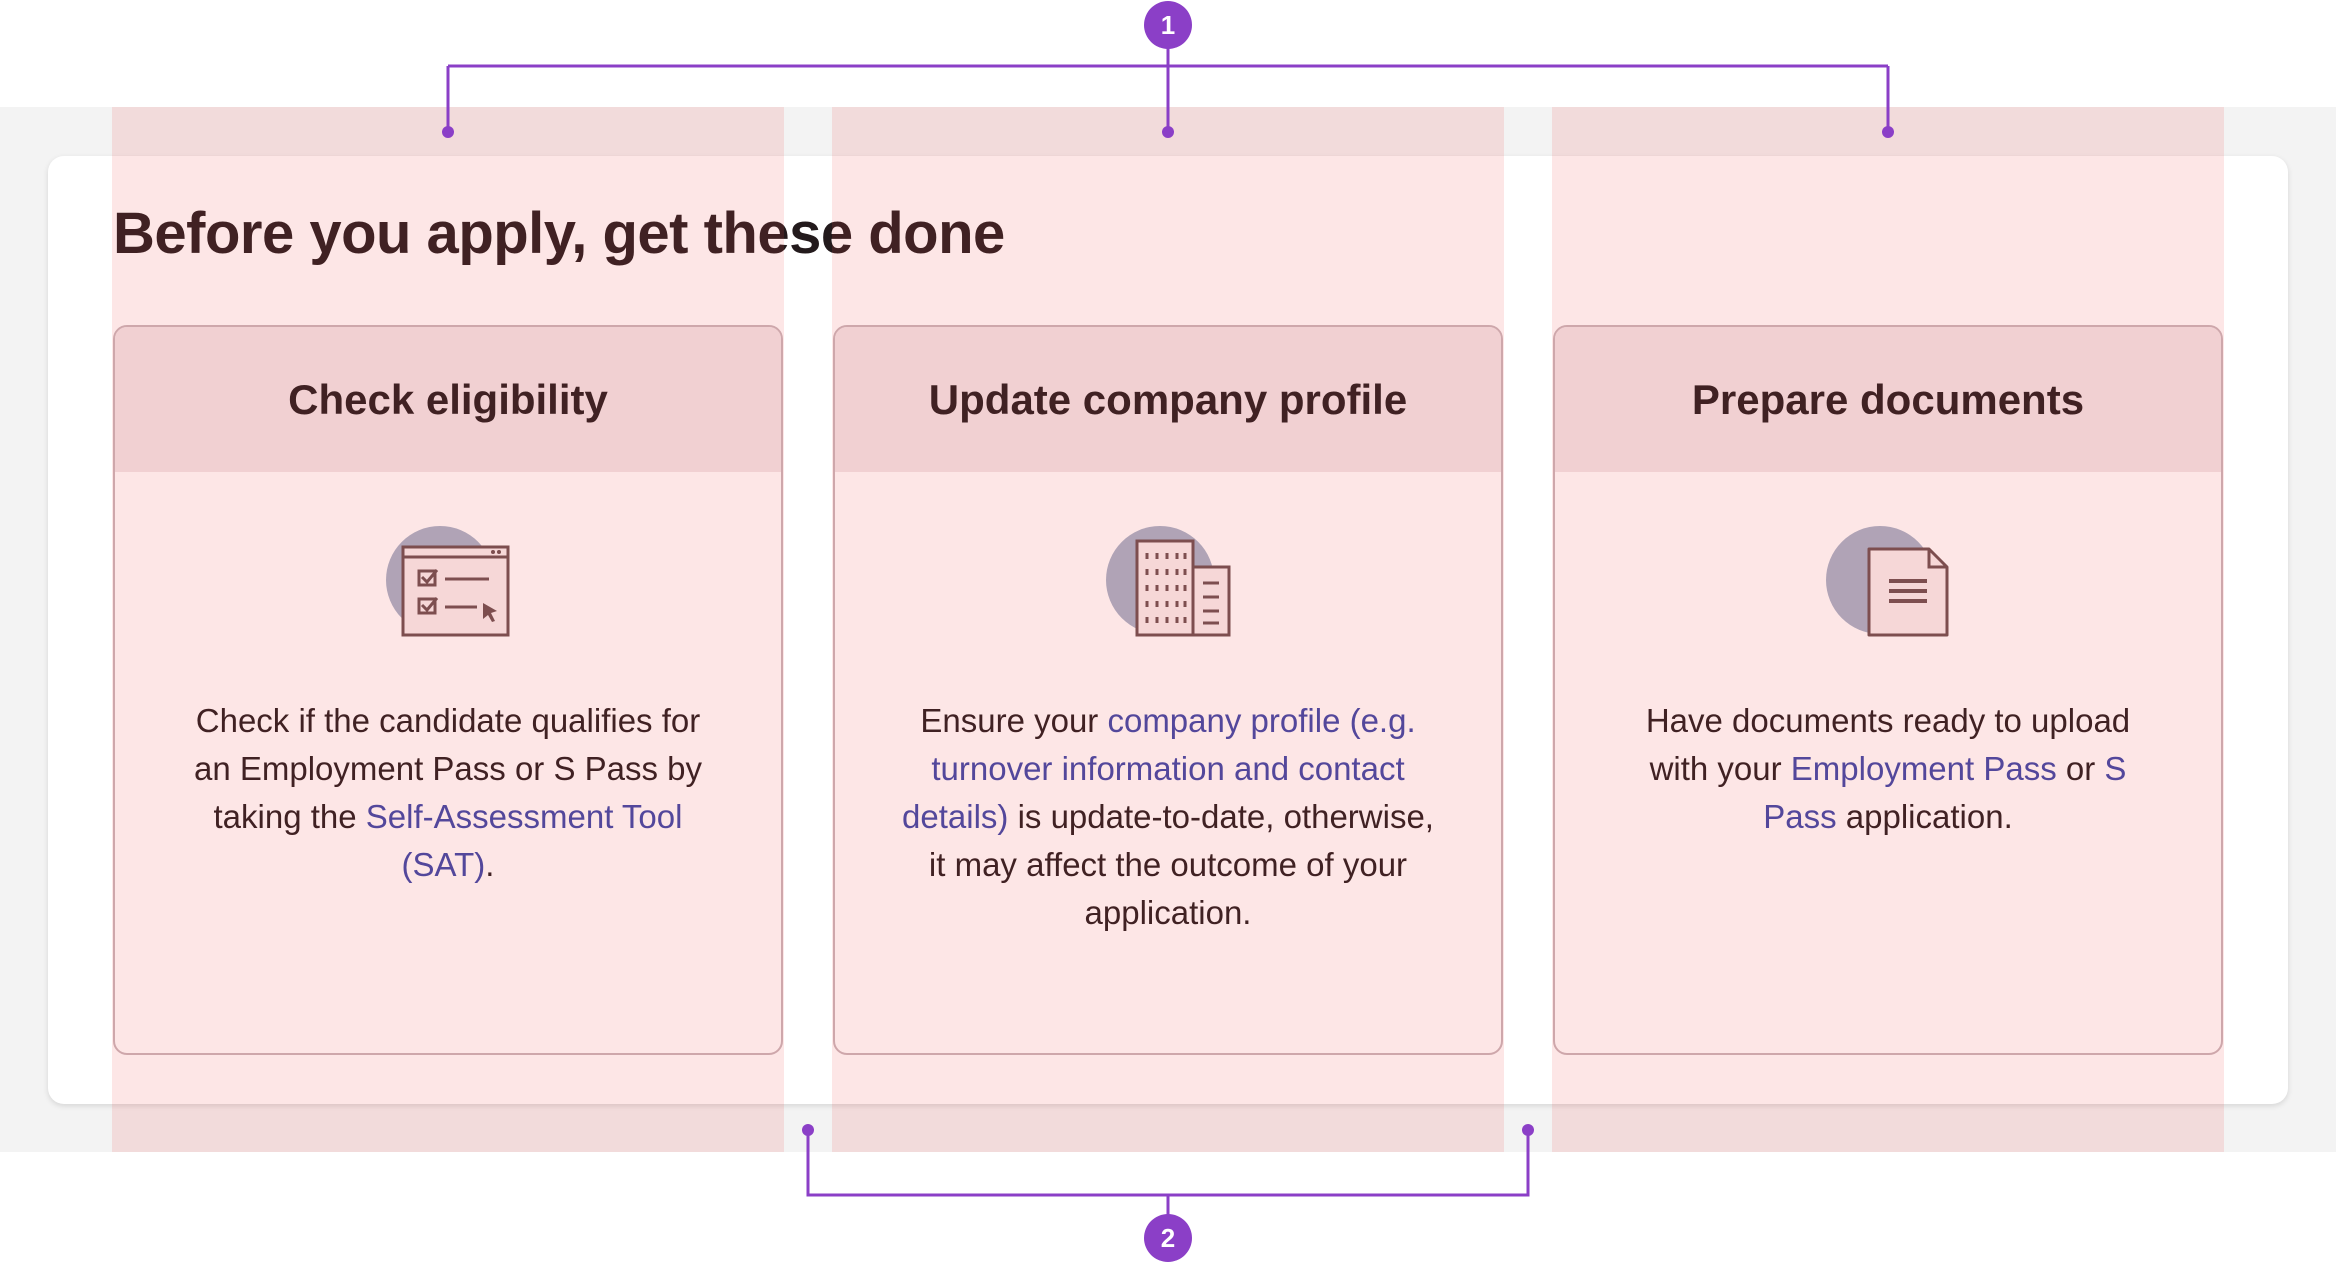  What do you see at coordinates (559, 233) in the screenshot?
I see `page-title: Before you apply, get these done` at bounding box center [559, 233].